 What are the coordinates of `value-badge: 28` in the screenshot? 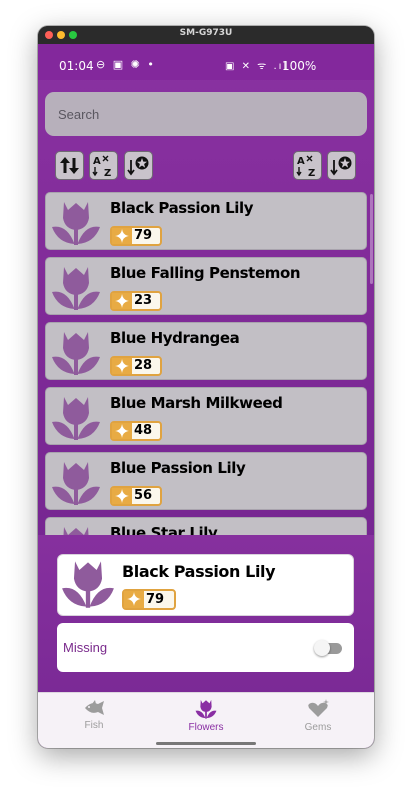 It's located at (136, 366).